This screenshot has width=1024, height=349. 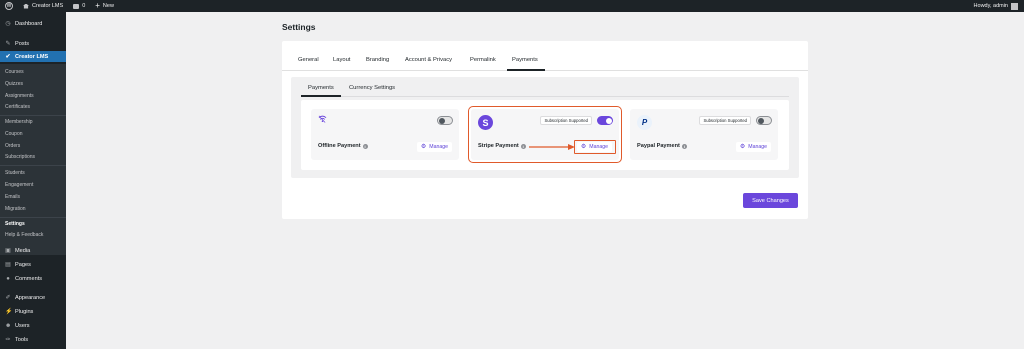 What do you see at coordinates (428, 60) in the screenshot?
I see `tab-account-privacy: Account & Privacy` at bounding box center [428, 60].